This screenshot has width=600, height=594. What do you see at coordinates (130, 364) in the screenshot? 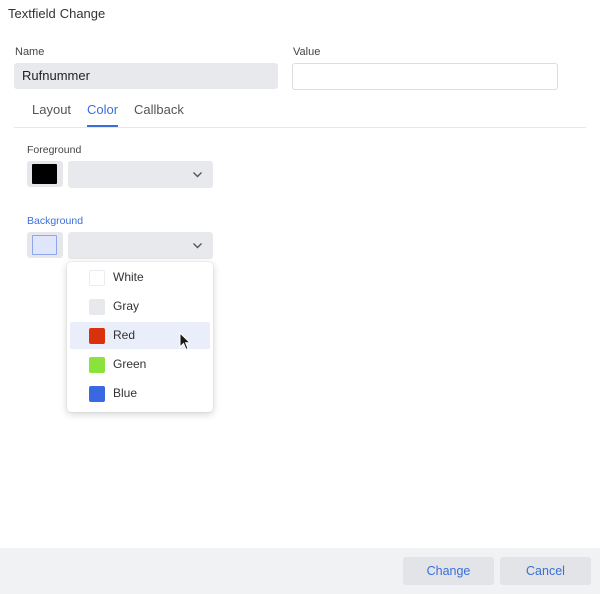
I see `option-label: Green` at bounding box center [130, 364].